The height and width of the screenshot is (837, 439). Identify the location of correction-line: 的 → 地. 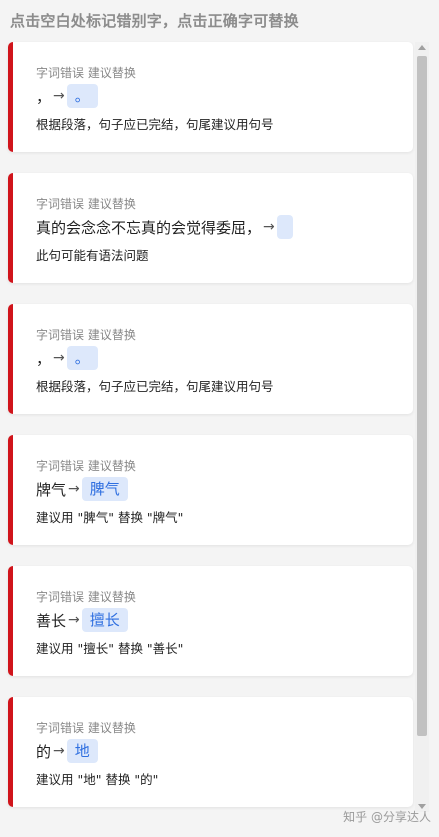
(67, 751).